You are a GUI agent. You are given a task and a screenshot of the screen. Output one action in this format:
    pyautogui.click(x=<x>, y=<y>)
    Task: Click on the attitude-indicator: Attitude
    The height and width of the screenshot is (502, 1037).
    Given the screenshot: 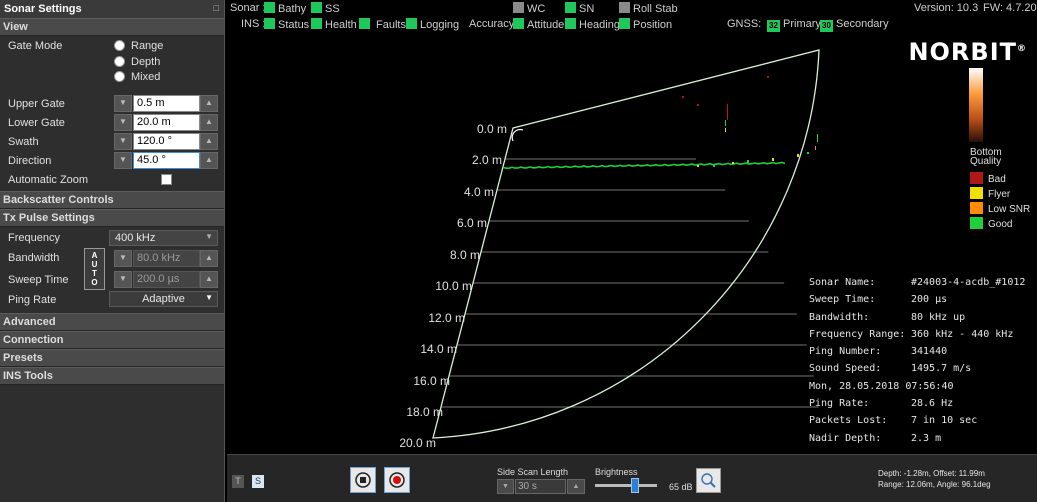 What is the action you would take?
    pyautogui.click(x=538, y=24)
    